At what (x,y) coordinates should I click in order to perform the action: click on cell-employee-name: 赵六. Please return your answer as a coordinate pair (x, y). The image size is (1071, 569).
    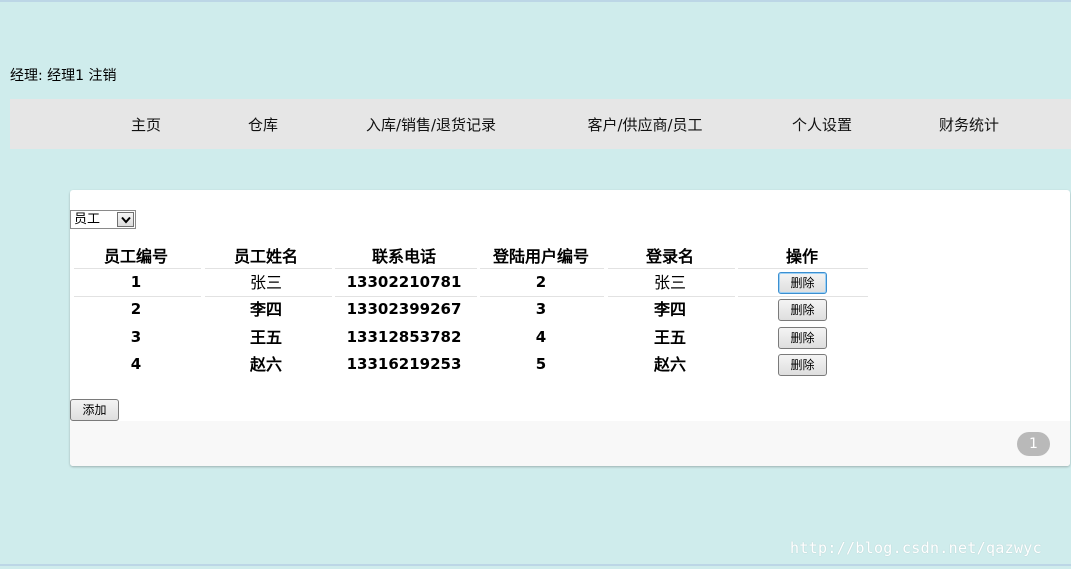
    Looking at the image, I should click on (266, 364).